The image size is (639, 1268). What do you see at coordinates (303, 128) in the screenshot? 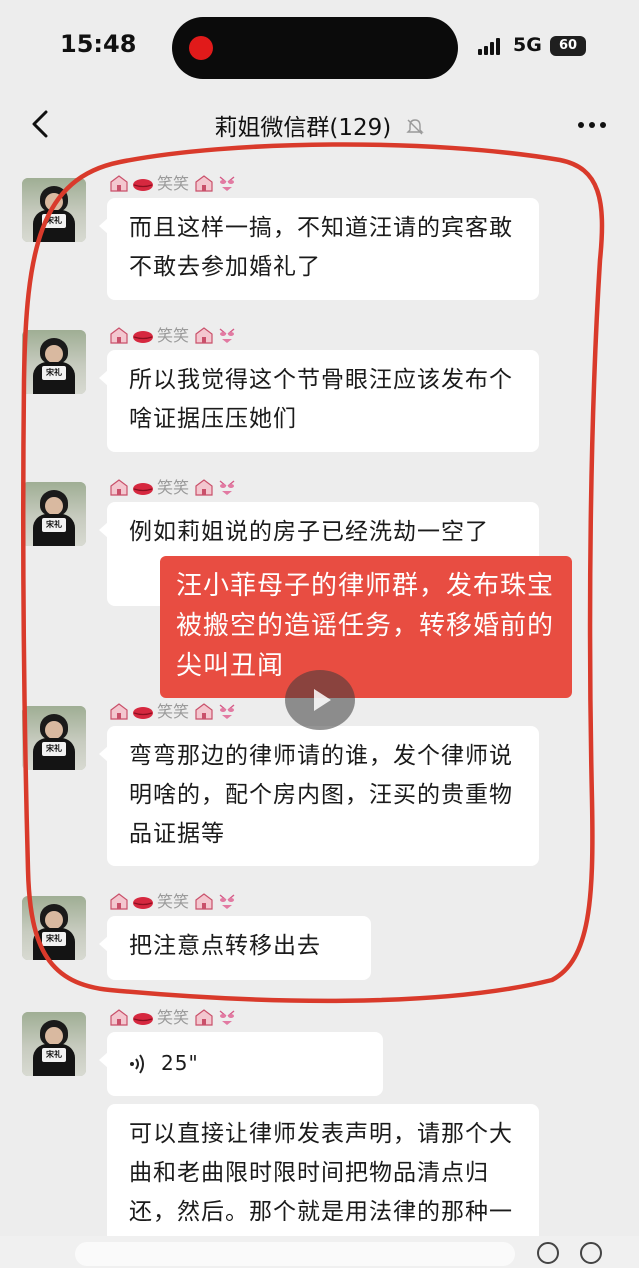
I see `chat-title-text: 莉姐微信群(129)` at bounding box center [303, 128].